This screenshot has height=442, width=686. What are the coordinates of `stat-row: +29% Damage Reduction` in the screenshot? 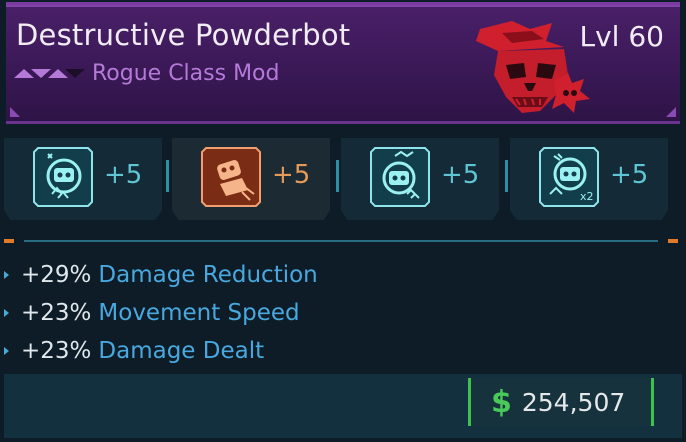 It's located at (161, 275).